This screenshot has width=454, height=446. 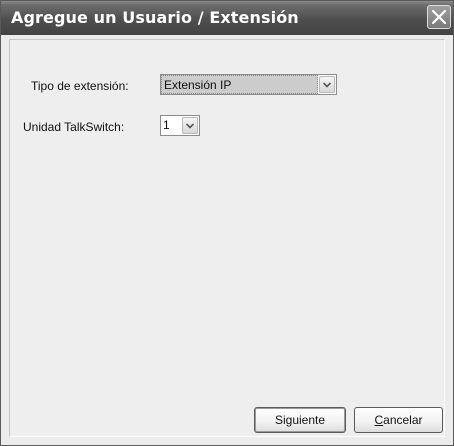 I want to click on talkswitch-unit-dropdown-button, so click(x=190, y=125).